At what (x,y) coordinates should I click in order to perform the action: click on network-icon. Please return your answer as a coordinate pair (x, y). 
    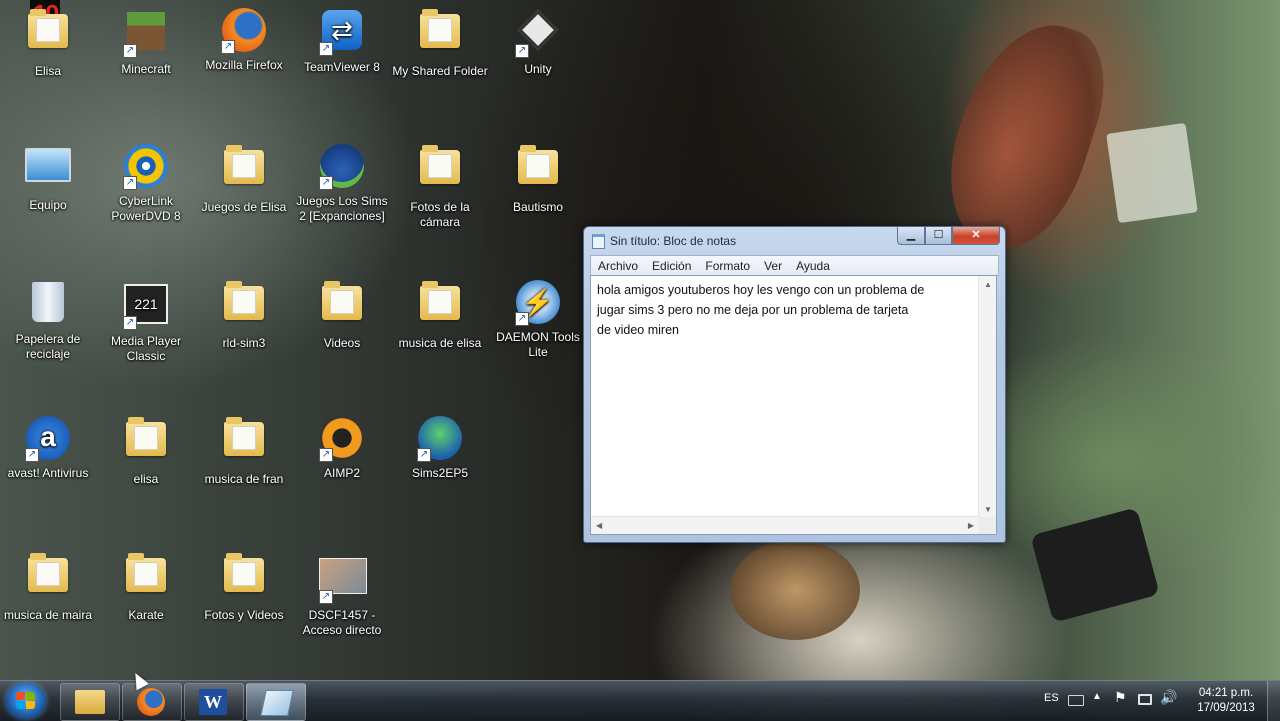
    Looking at the image, I should click on (1145, 699).